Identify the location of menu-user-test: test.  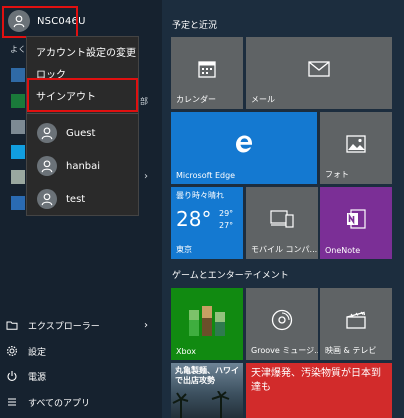
(82, 199).